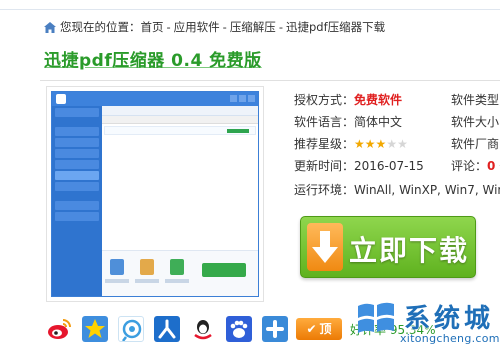 The height and width of the screenshot is (349, 500). I want to click on breadcrumb-current: 迅捷pdf压缩器下载, so click(335, 27).